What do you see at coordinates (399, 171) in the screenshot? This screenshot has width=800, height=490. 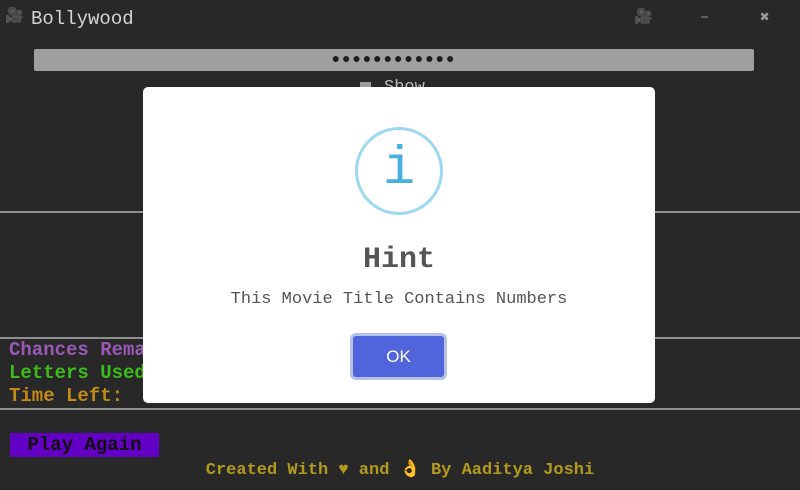 I see `info-icon: i` at bounding box center [399, 171].